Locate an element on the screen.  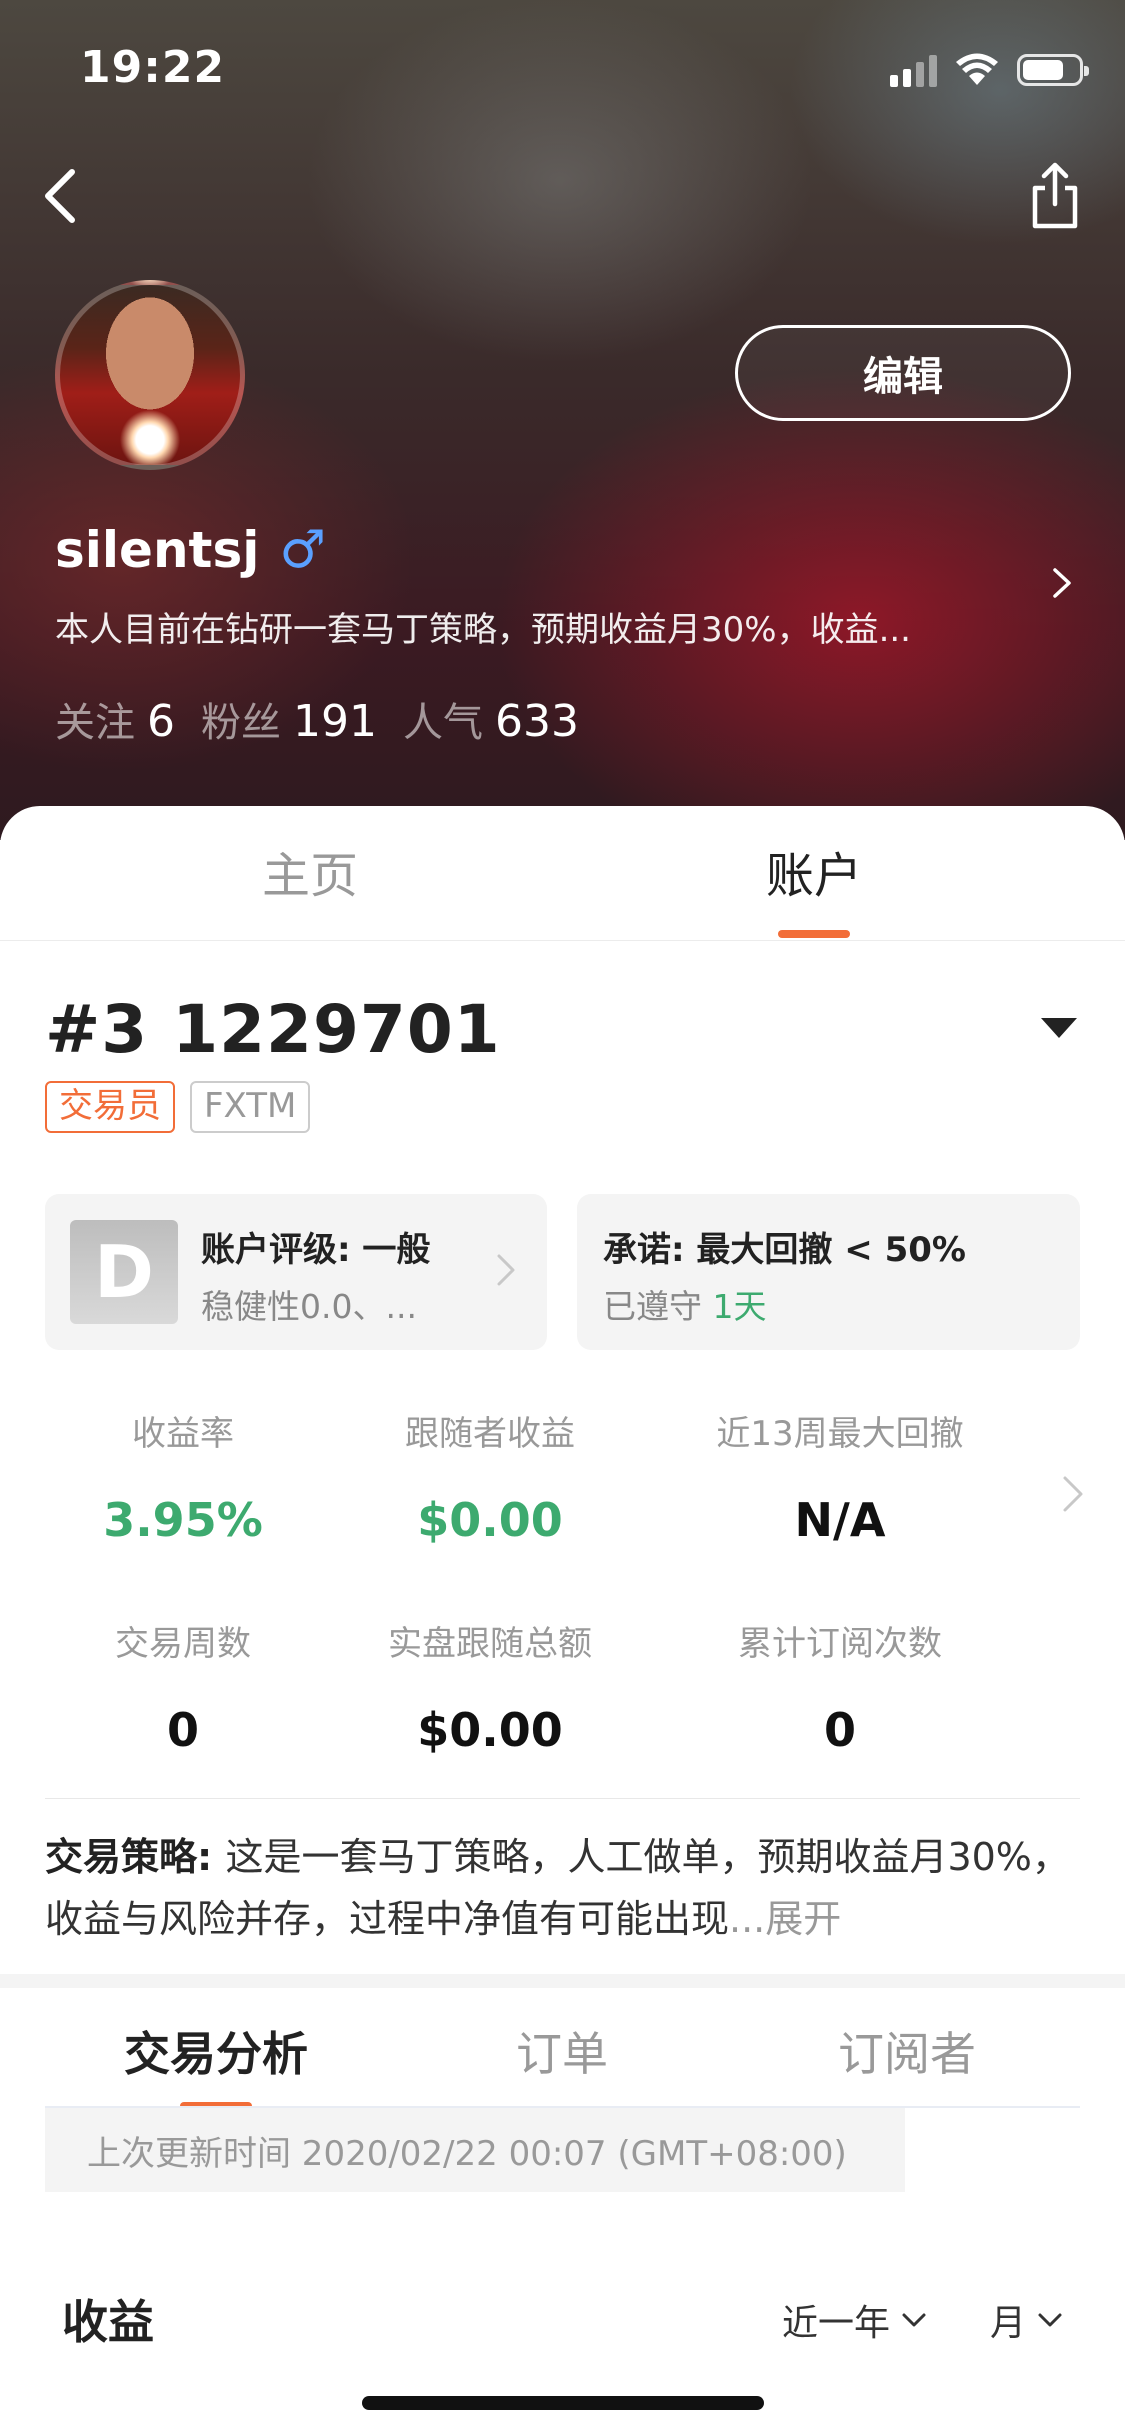
section-separator is located at coordinates (562, 1981).